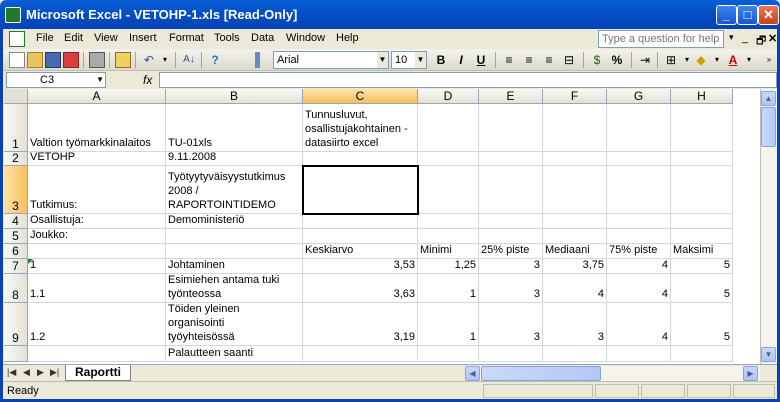  I want to click on menu-help: Help, so click(347, 38).